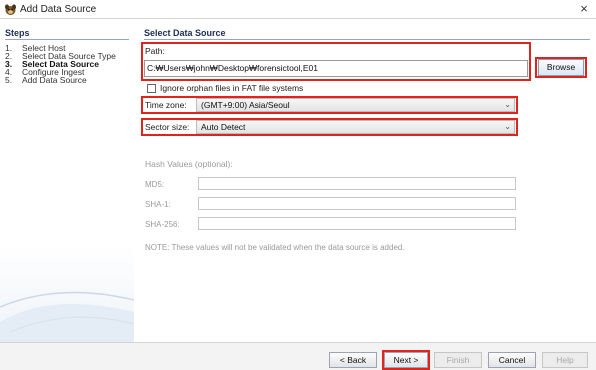 The image size is (596, 370). What do you see at coordinates (162, 224) in the screenshot?
I see `sha256-label: SHA-256:` at bounding box center [162, 224].